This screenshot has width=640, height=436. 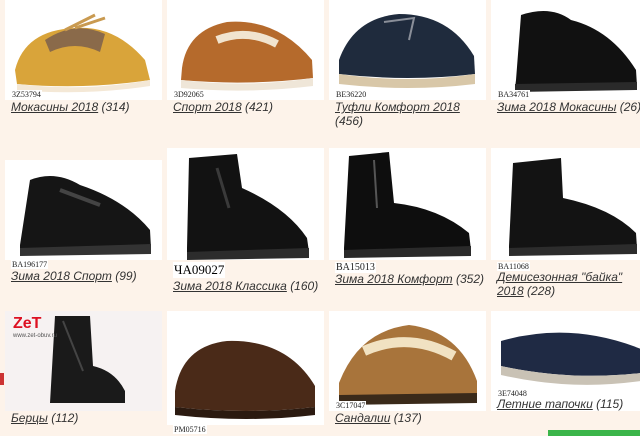 I want to click on category-link: Сандалии, so click(x=362, y=418).